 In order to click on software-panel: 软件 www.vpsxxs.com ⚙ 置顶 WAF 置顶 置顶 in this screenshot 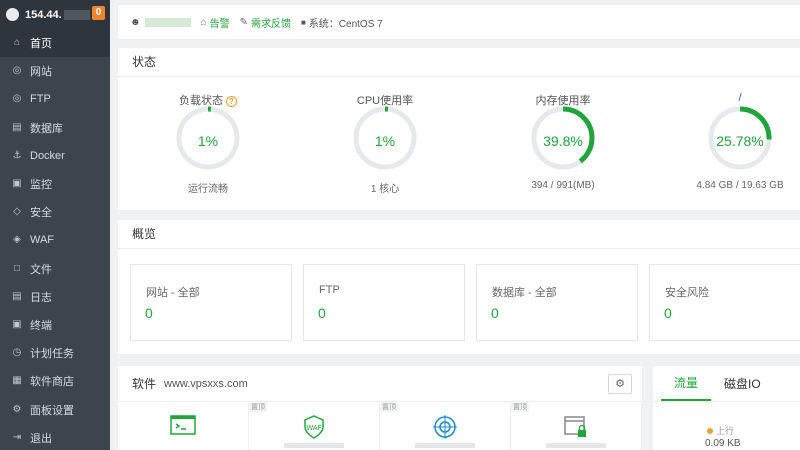, I will do `click(380, 408)`.